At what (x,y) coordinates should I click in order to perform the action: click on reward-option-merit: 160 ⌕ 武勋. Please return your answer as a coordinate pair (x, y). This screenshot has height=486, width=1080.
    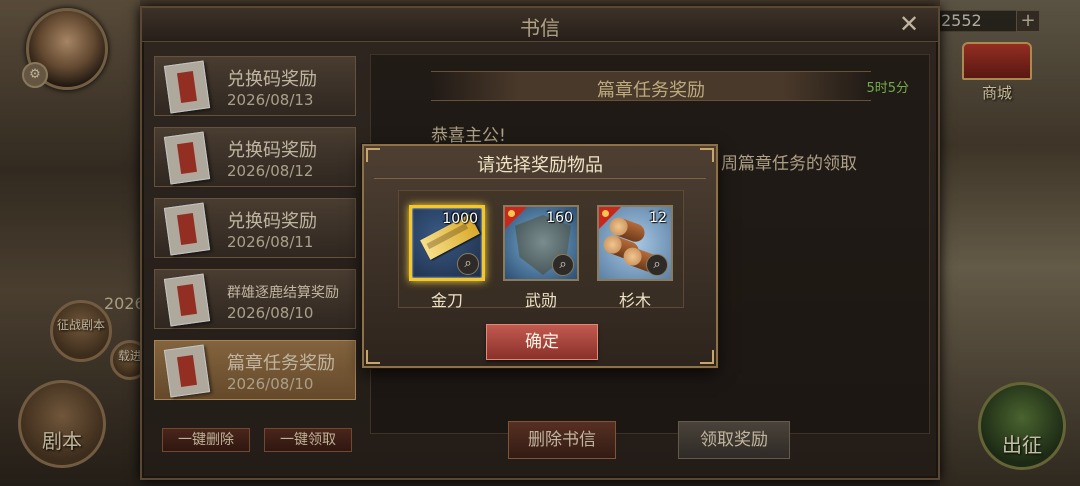
    Looking at the image, I should click on (541, 258).